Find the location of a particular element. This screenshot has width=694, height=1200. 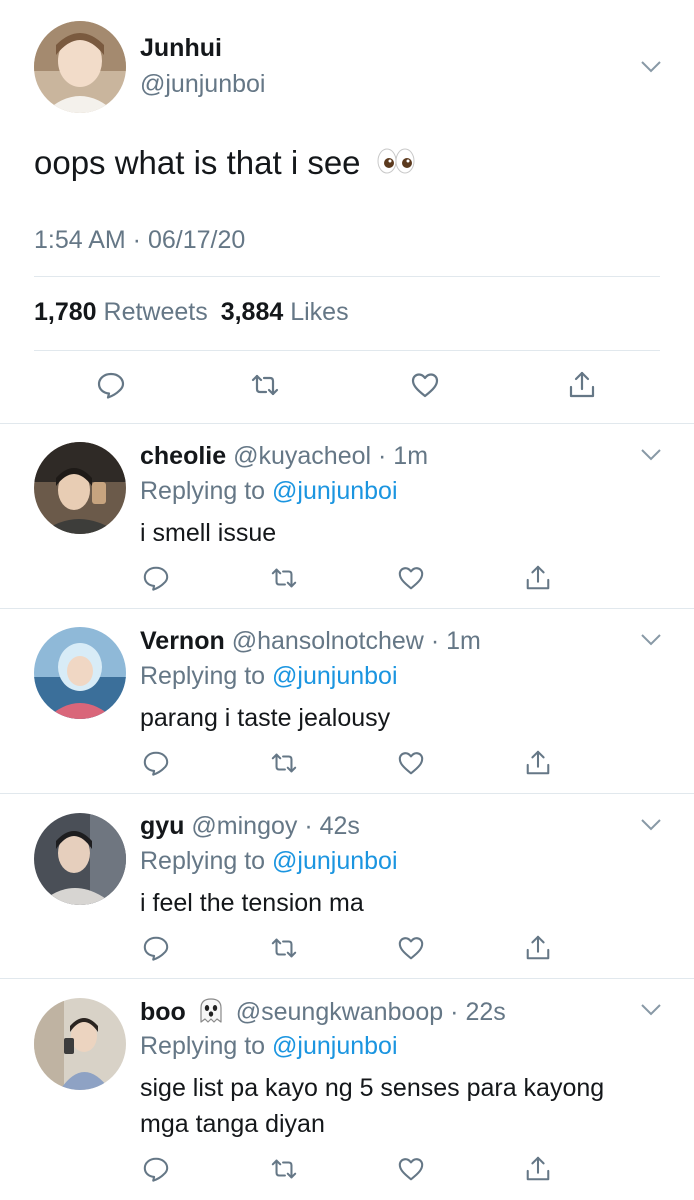

ghost-emoji is located at coordinates (211, 1013).